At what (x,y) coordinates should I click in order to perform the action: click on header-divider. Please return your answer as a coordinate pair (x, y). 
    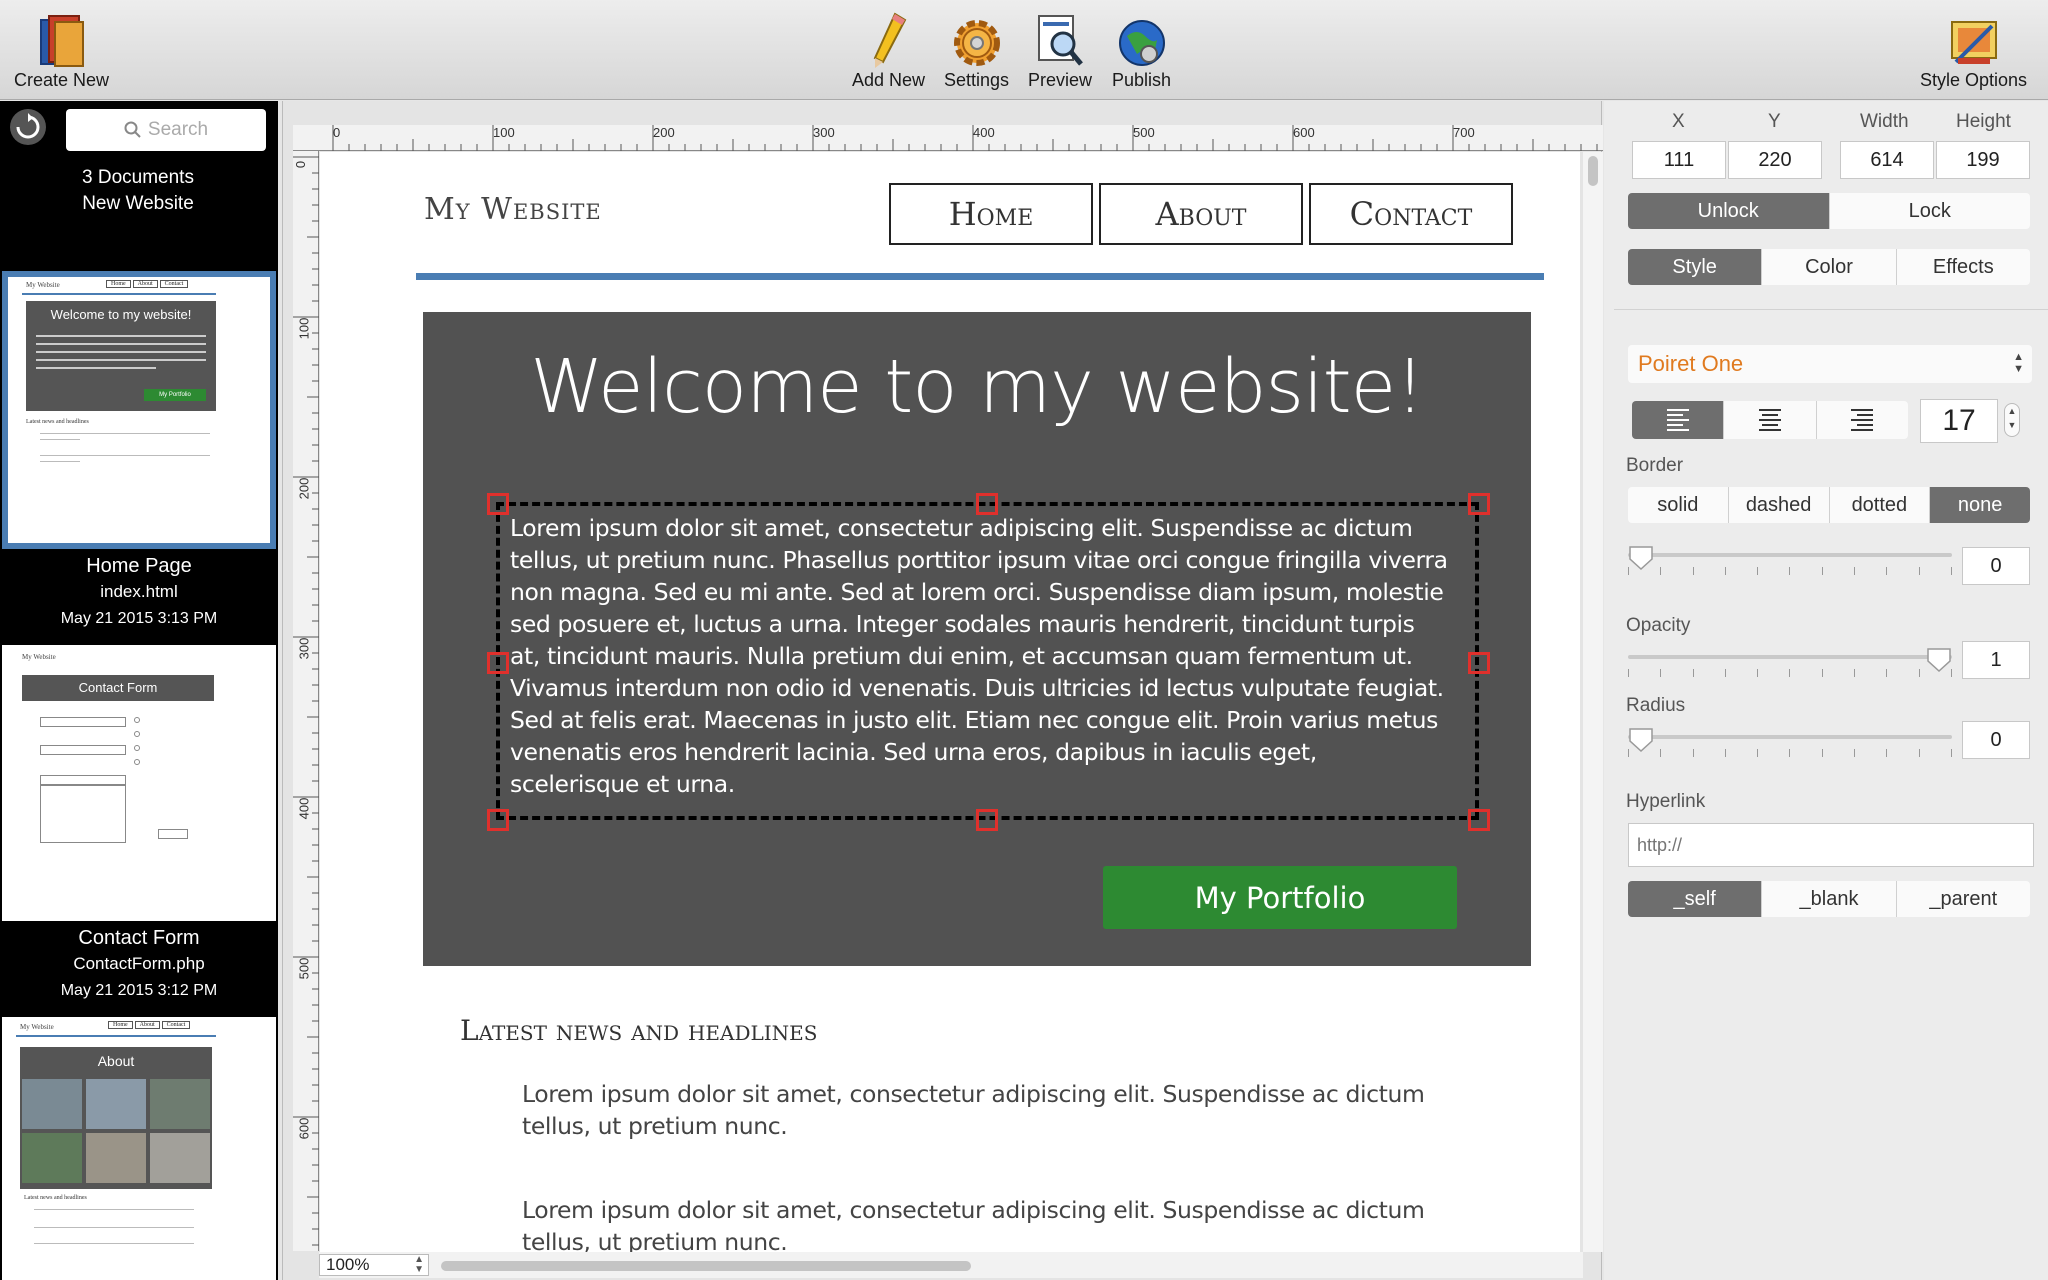
    Looking at the image, I should click on (980, 276).